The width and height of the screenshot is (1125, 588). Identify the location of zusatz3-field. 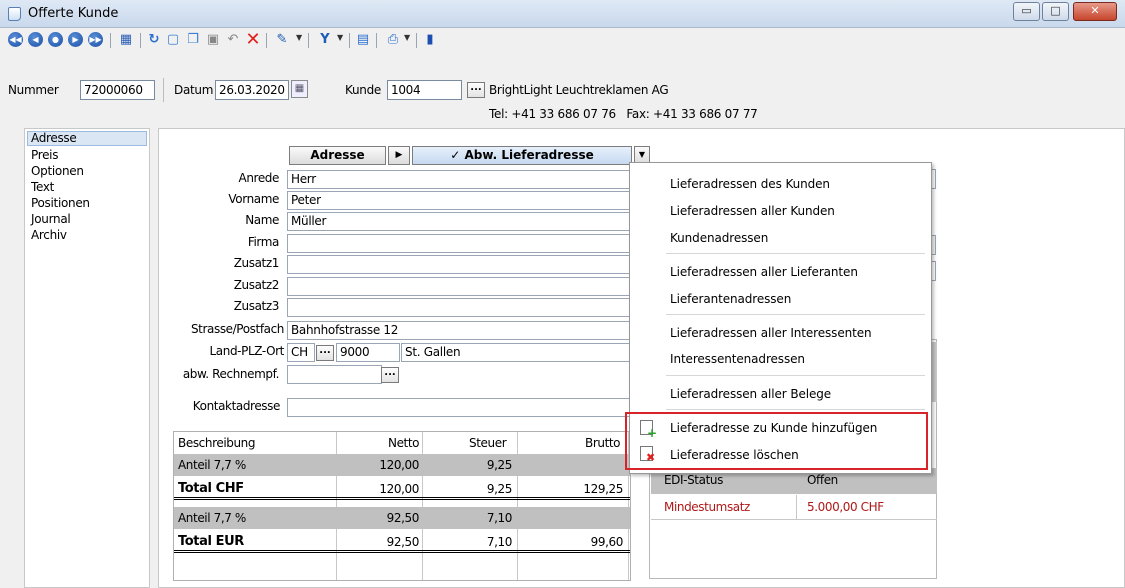
(459, 307).